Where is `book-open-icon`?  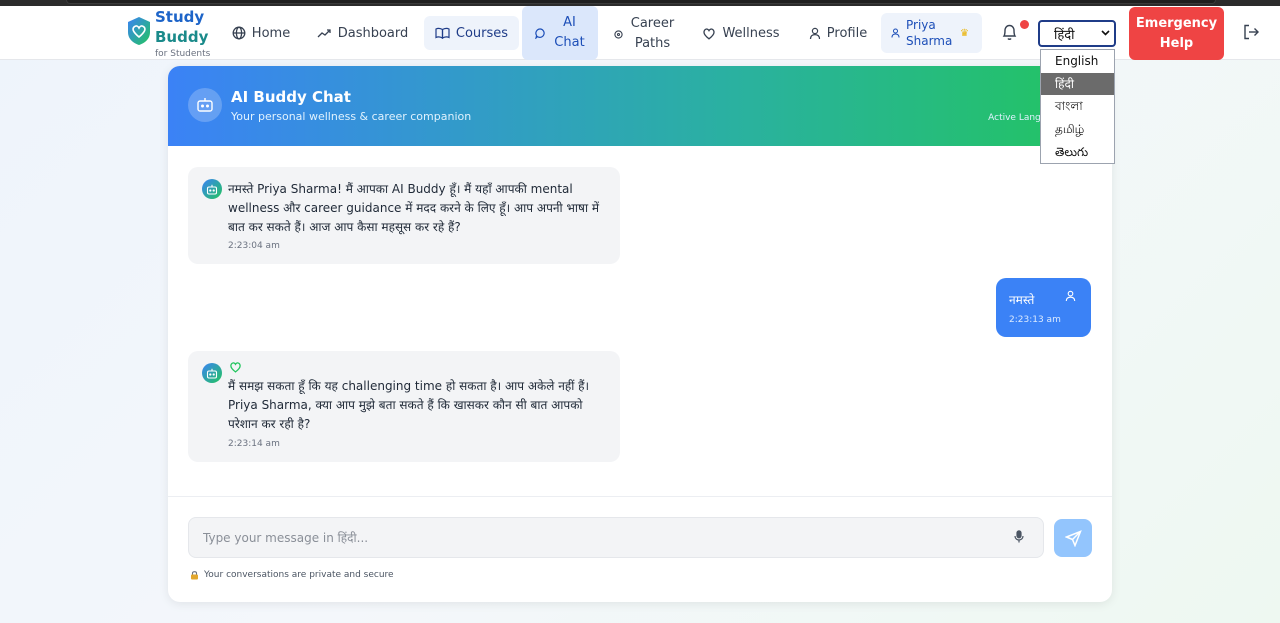
book-open-icon is located at coordinates (442, 33).